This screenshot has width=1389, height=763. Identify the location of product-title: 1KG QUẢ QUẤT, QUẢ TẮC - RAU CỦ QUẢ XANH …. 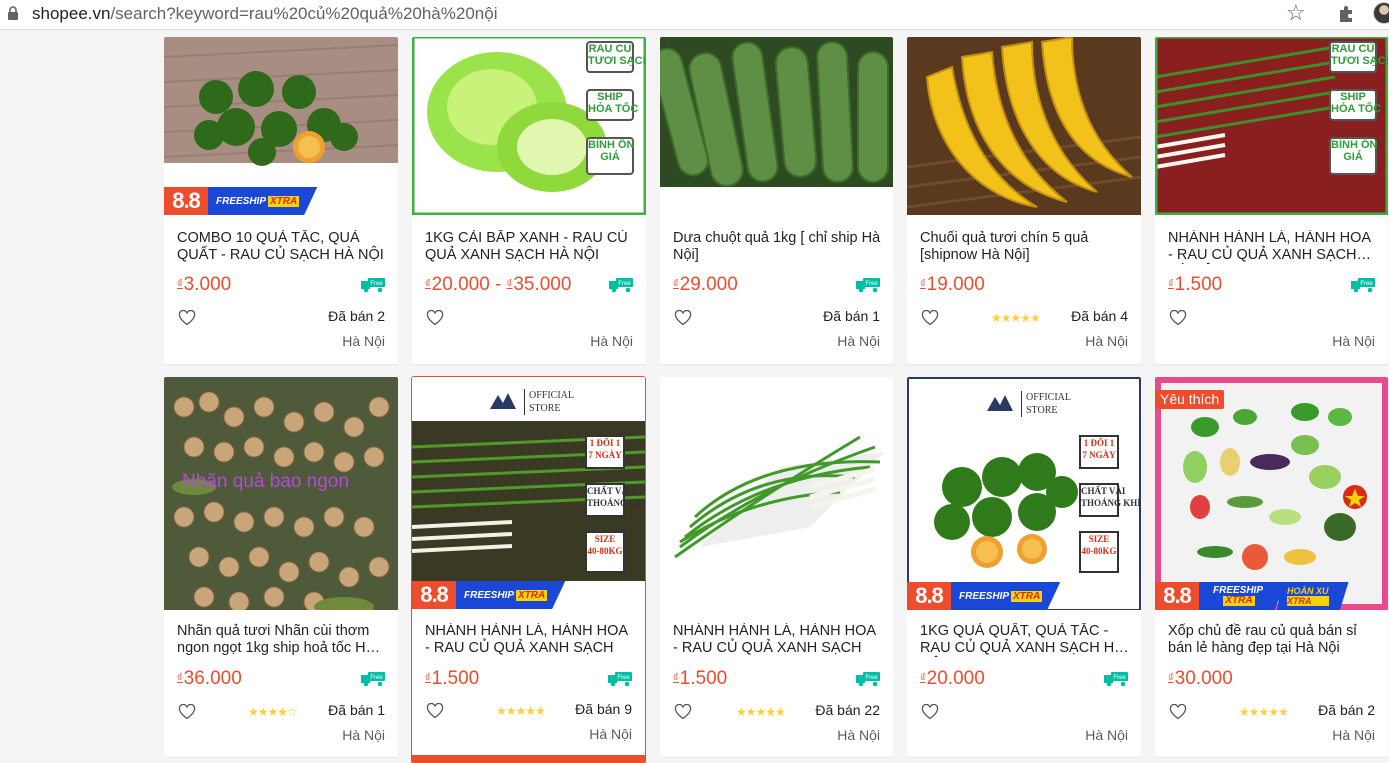
(1024, 640).